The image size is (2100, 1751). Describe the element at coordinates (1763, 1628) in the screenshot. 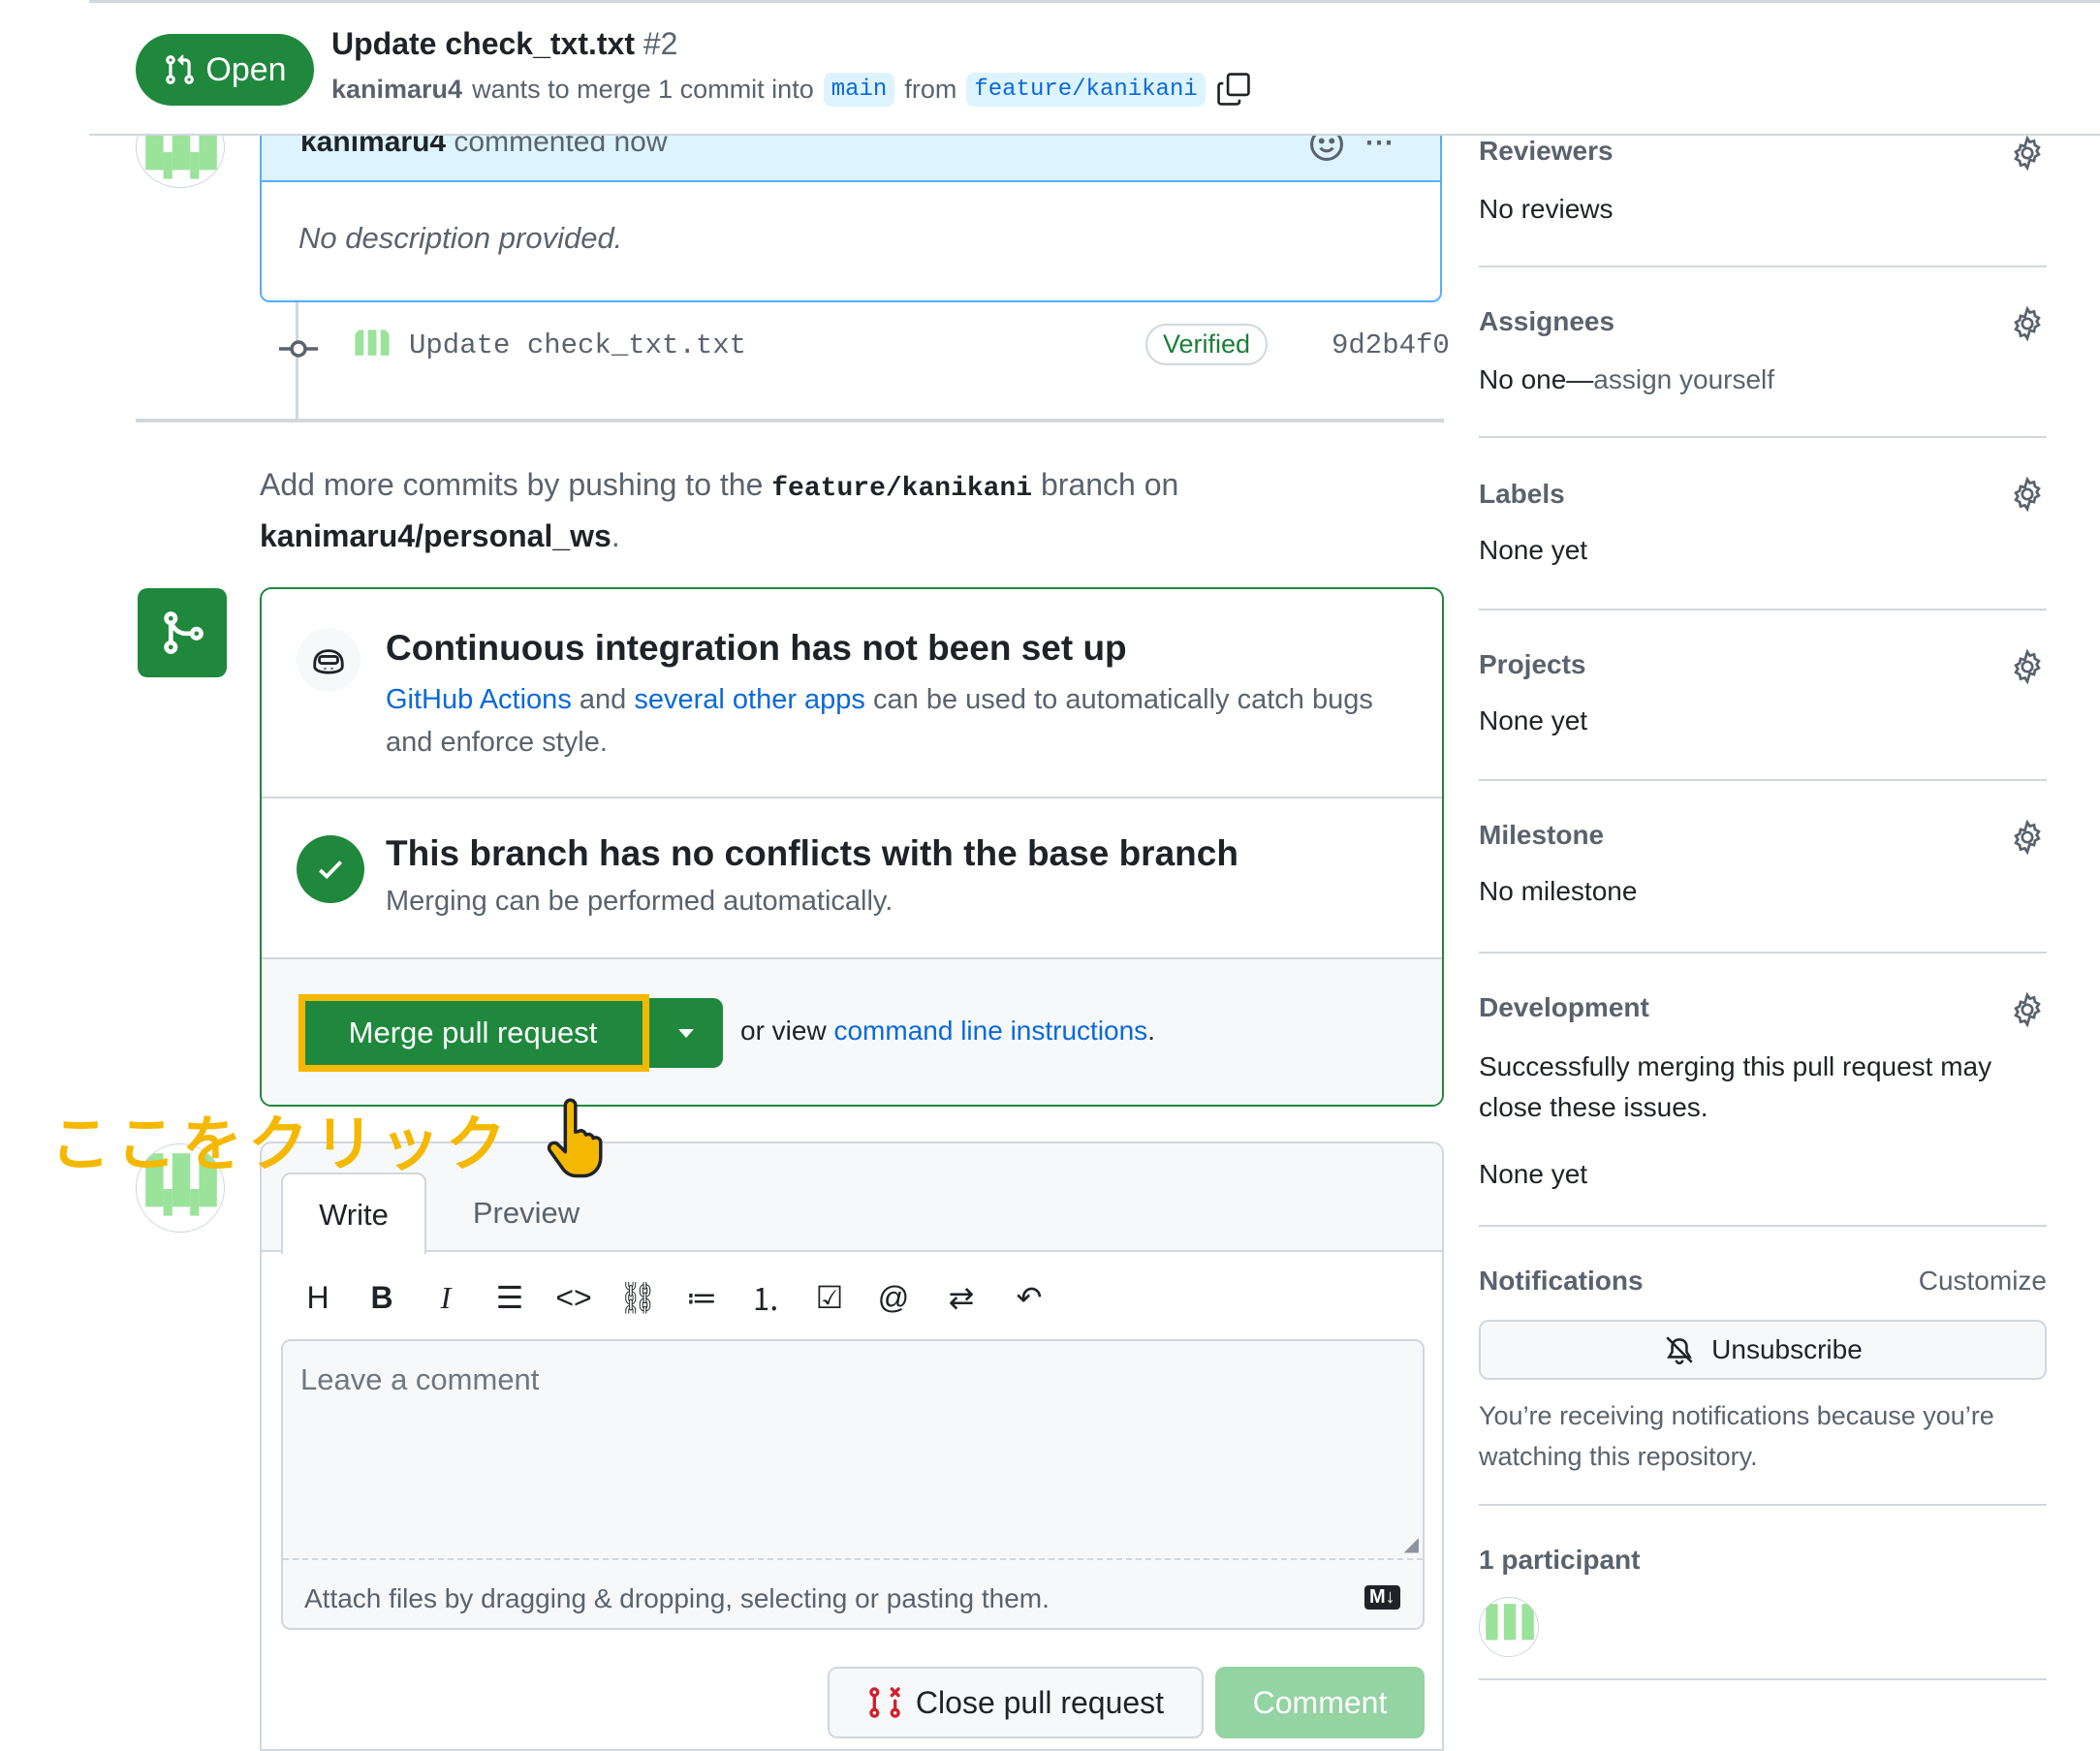

I see `sidebar-participants: 1 participant` at that location.